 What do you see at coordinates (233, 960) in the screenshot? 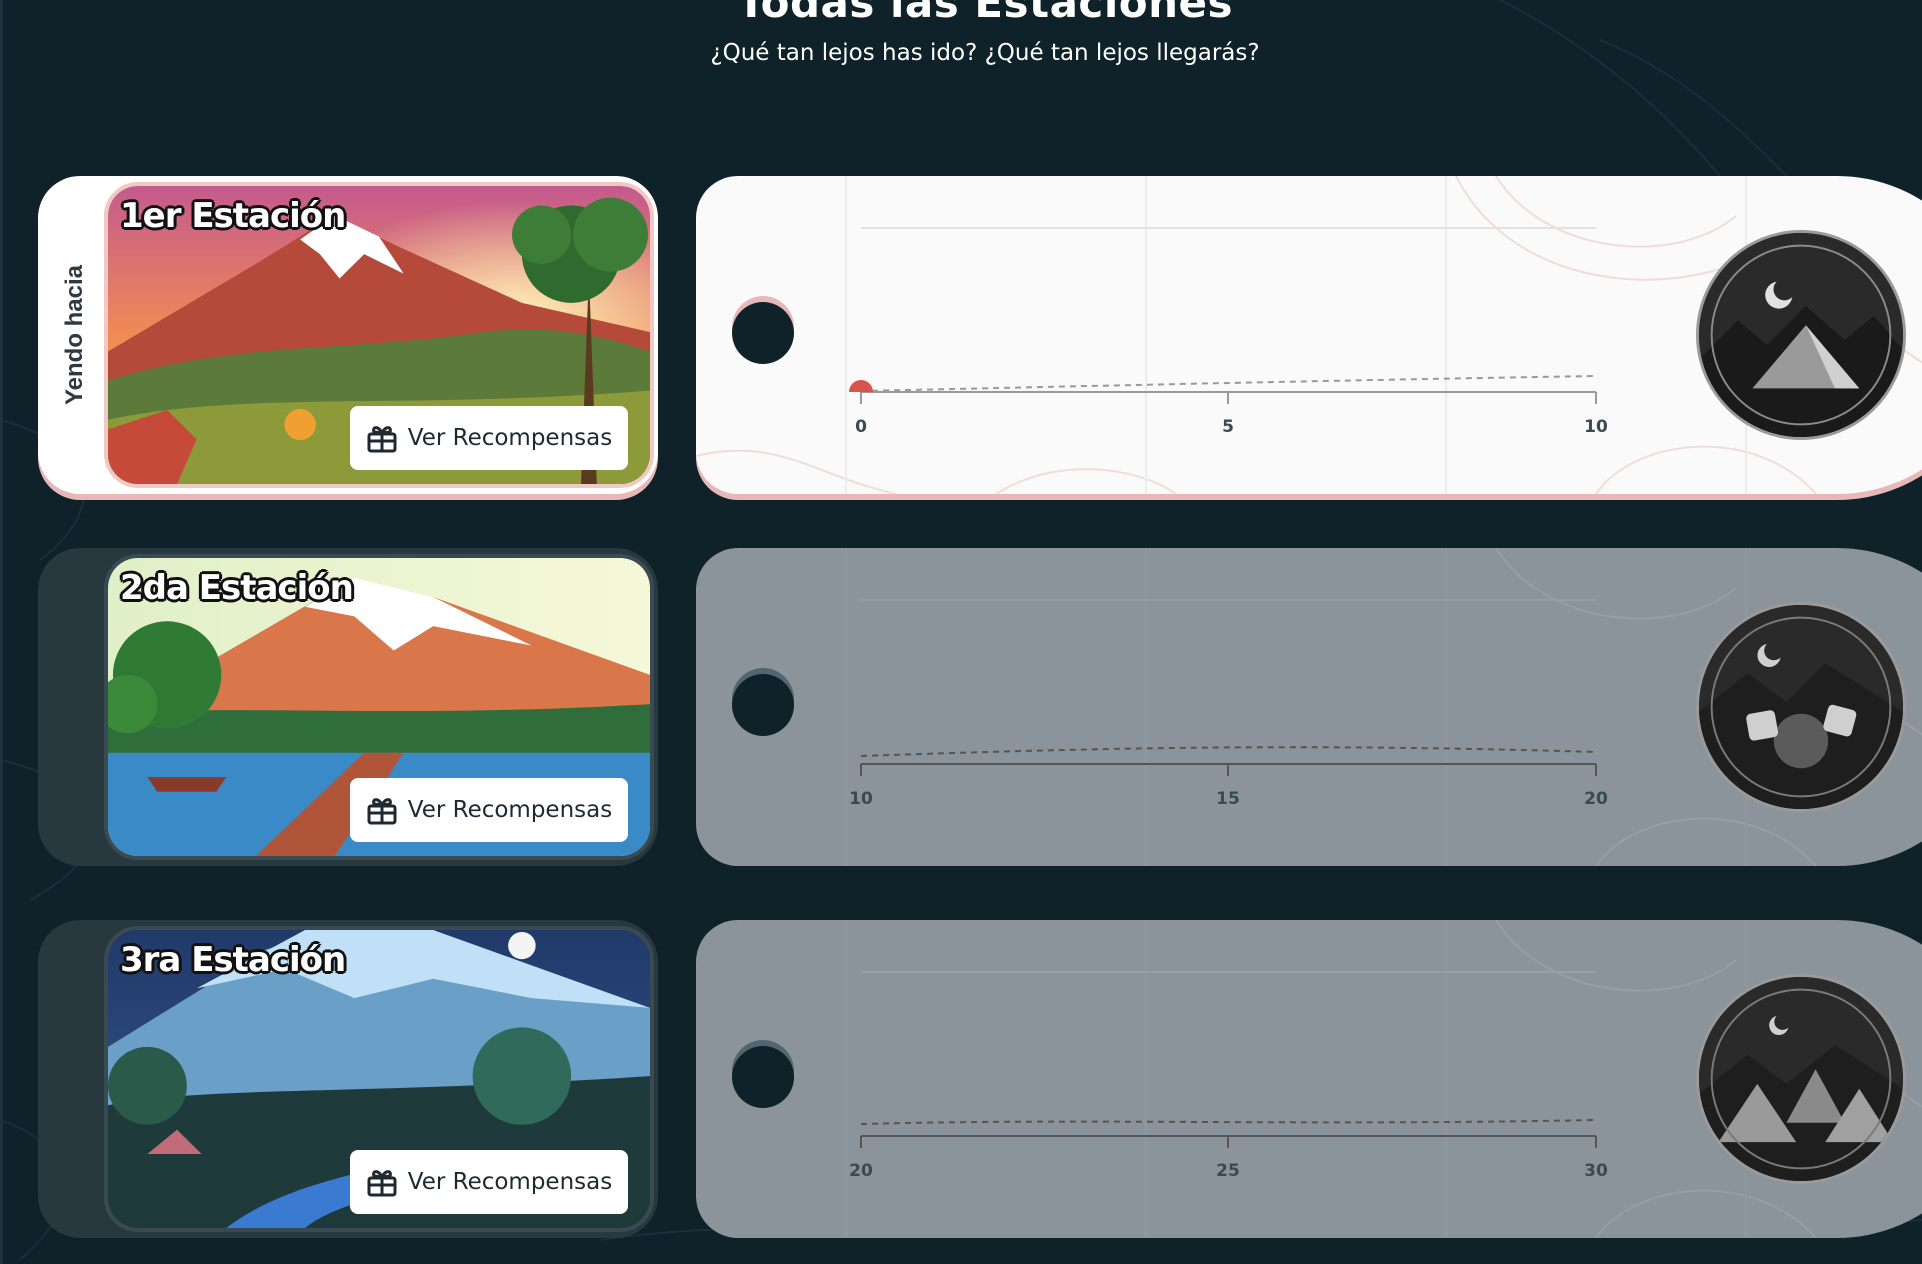
I see `station-3-title: 3ra Estación` at bounding box center [233, 960].